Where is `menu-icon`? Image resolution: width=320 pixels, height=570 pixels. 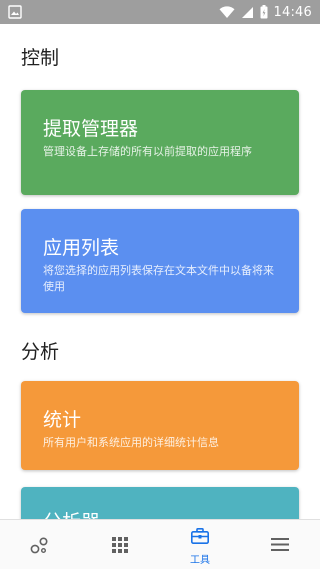
menu-icon is located at coordinates (280, 544).